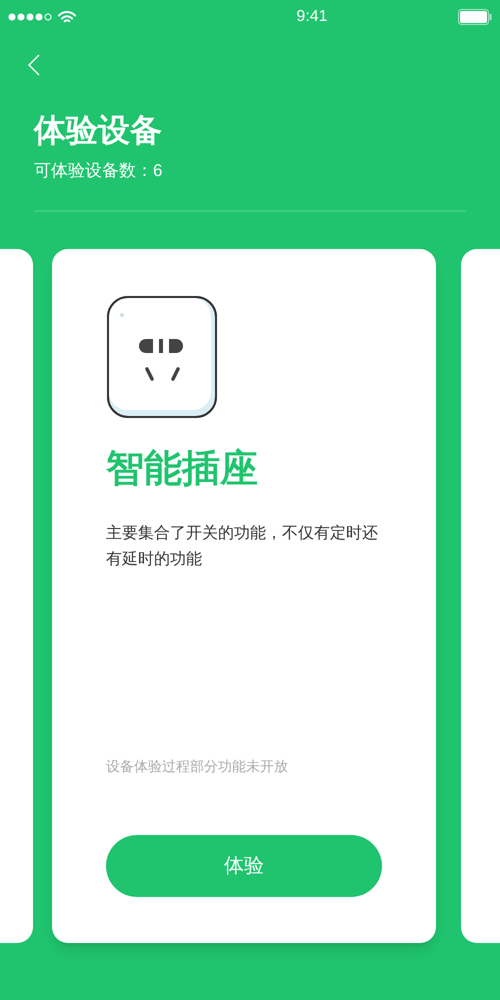 This screenshot has width=500, height=1000. I want to click on back-button, so click(35, 65).